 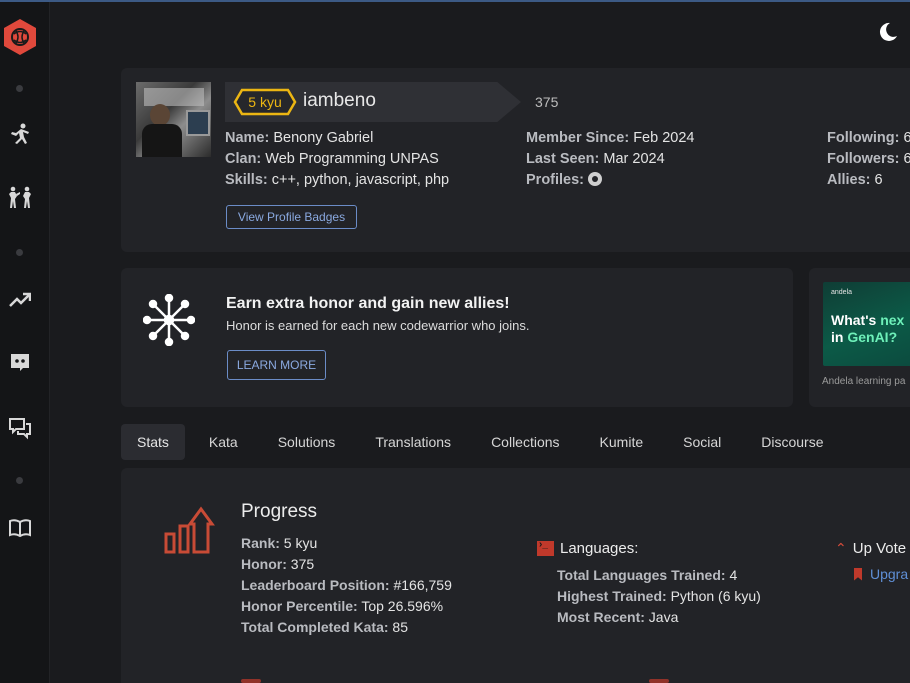 What do you see at coordinates (855, 180) in the screenshot?
I see `allies-row: Allies: 6` at bounding box center [855, 180].